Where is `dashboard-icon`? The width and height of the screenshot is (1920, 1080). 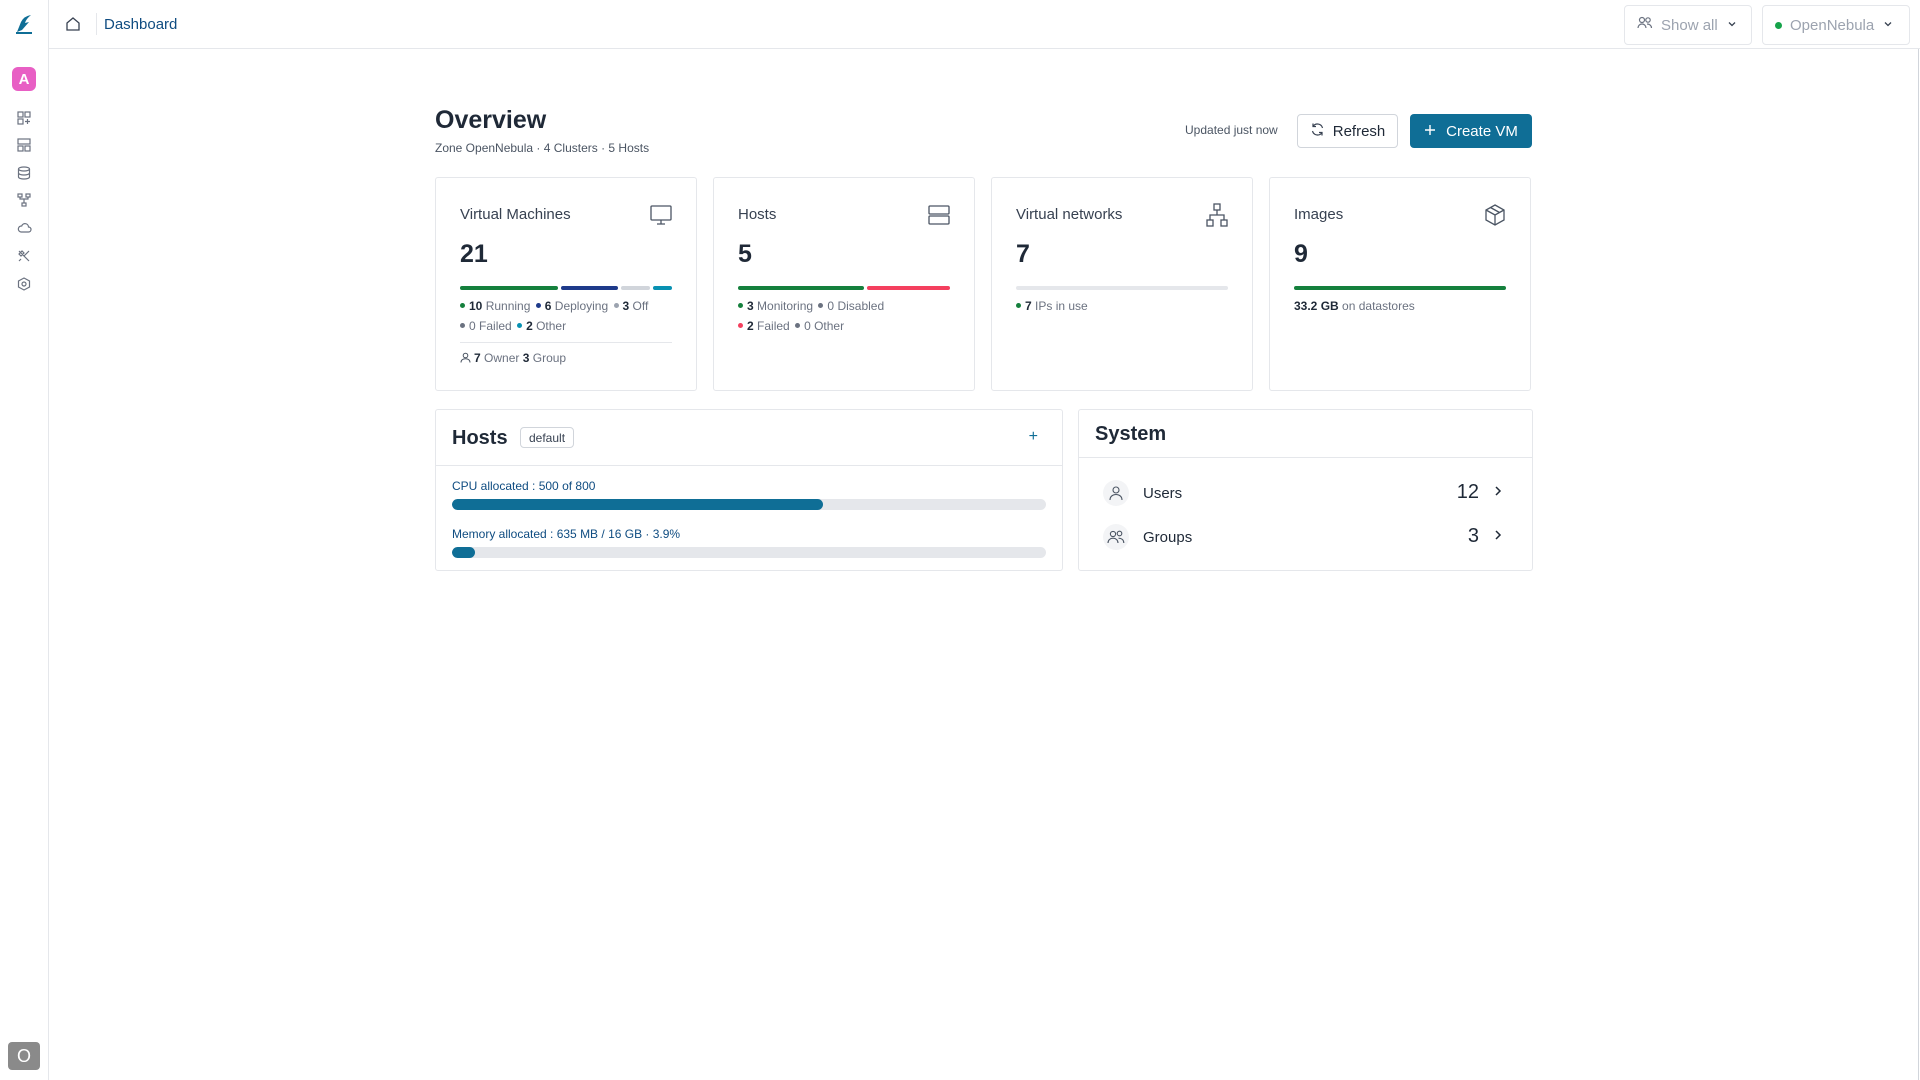
dashboard-icon is located at coordinates (24, 118).